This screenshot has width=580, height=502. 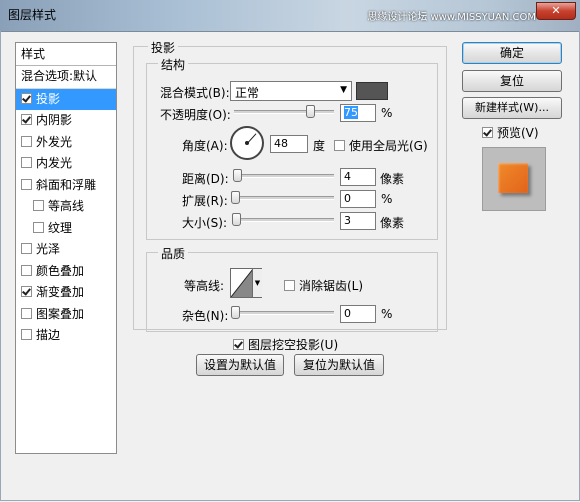 I want to click on angle-unit: 度, so click(x=319, y=146).